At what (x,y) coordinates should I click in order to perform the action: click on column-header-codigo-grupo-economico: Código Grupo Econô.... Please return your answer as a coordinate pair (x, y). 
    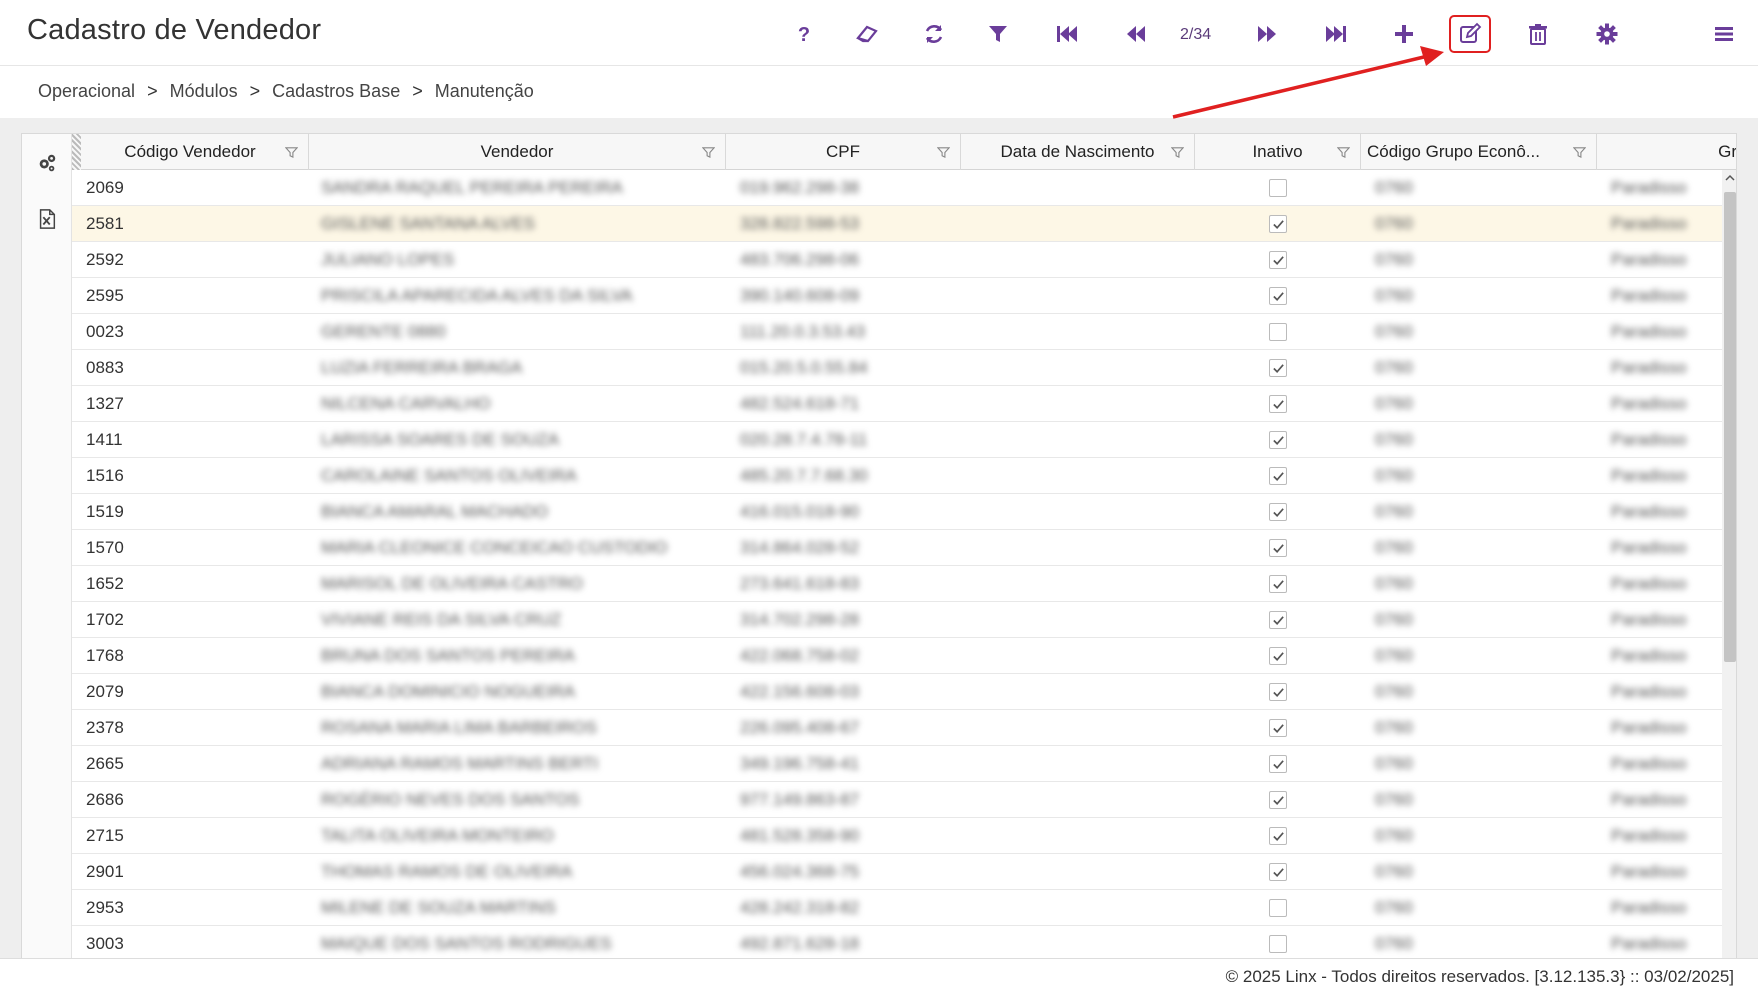
    Looking at the image, I should click on (1479, 152).